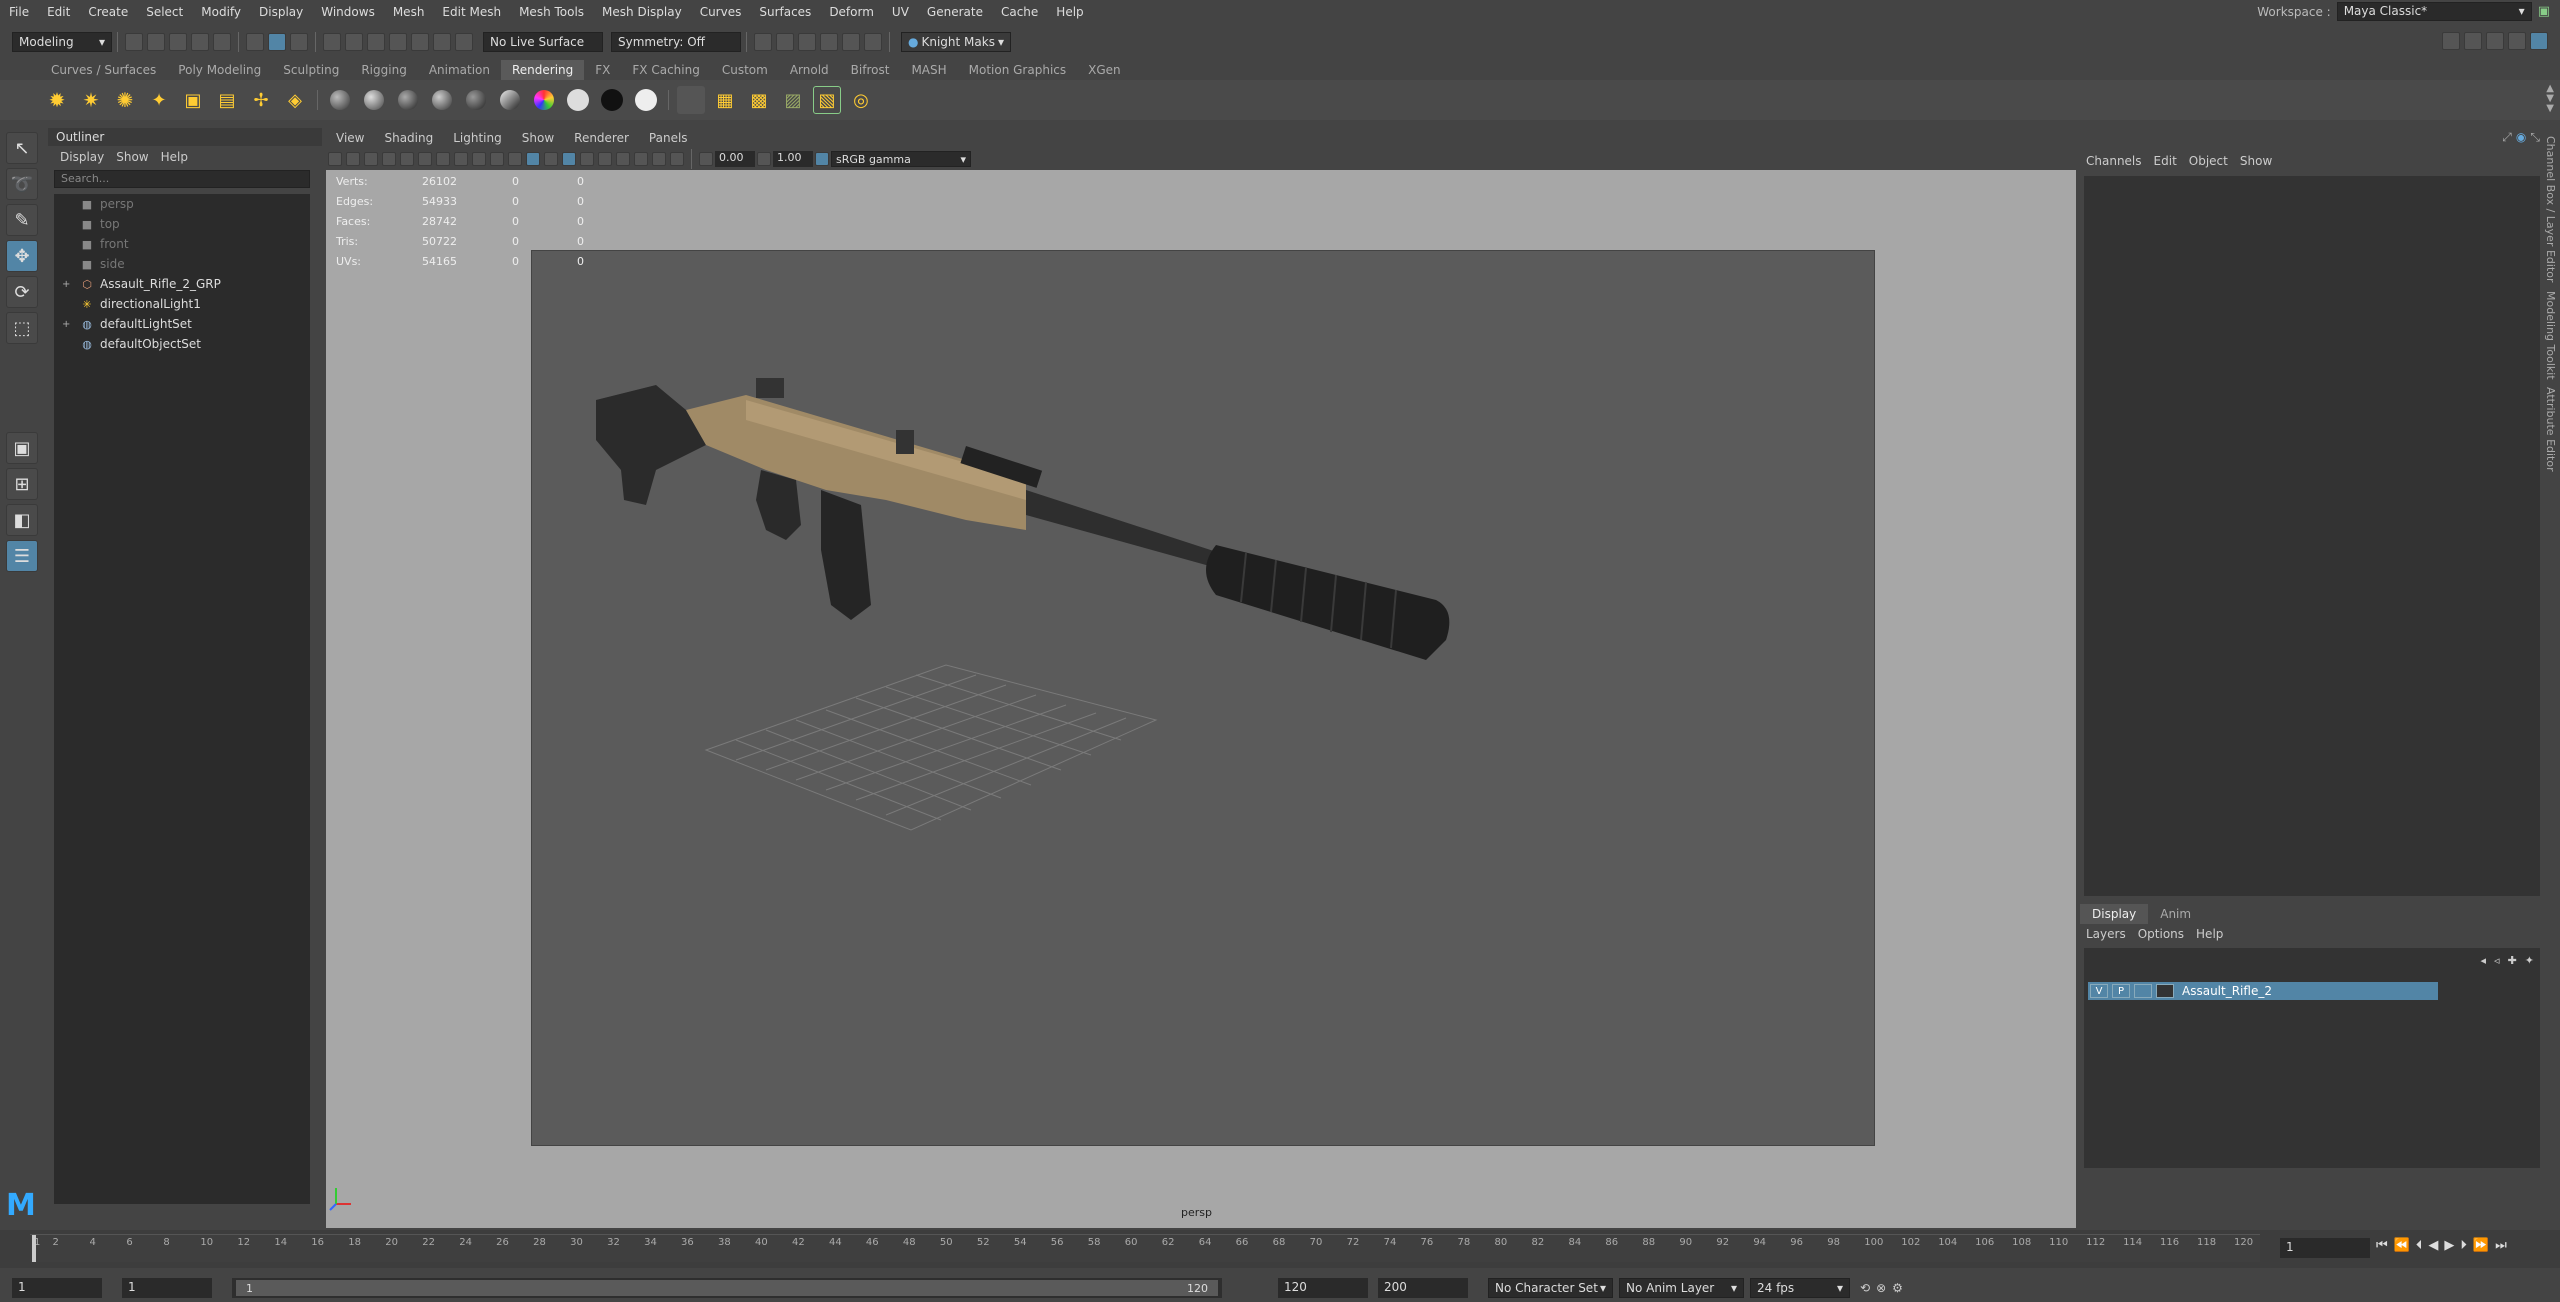 This screenshot has height=1302, width=2560. What do you see at coordinates (2550, 335) in the screenshot?
I see `side-tab-modeling-toolkit: Modeling Toolkit` at bounding box center [2550, 335].